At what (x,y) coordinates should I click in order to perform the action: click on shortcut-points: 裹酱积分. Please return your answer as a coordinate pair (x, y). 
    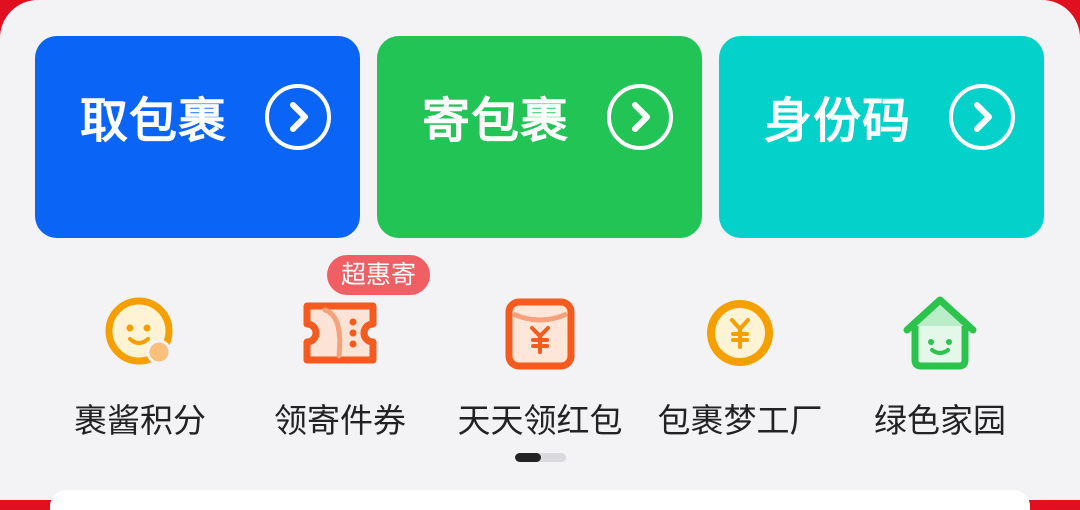
    Looking at the image, I should click on (140, 360).